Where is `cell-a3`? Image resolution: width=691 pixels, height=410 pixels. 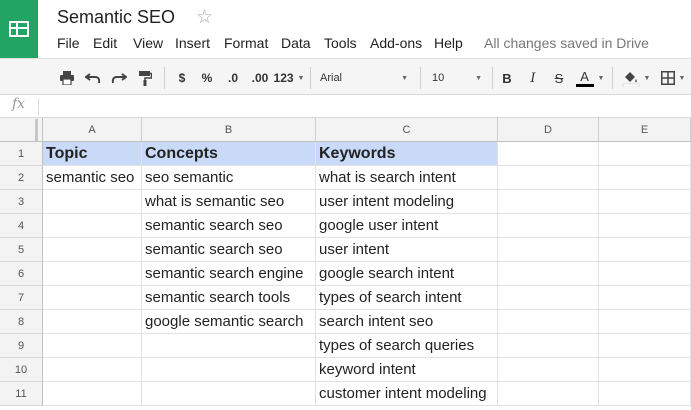
cell-a3 is located at coordinates (92, 202).